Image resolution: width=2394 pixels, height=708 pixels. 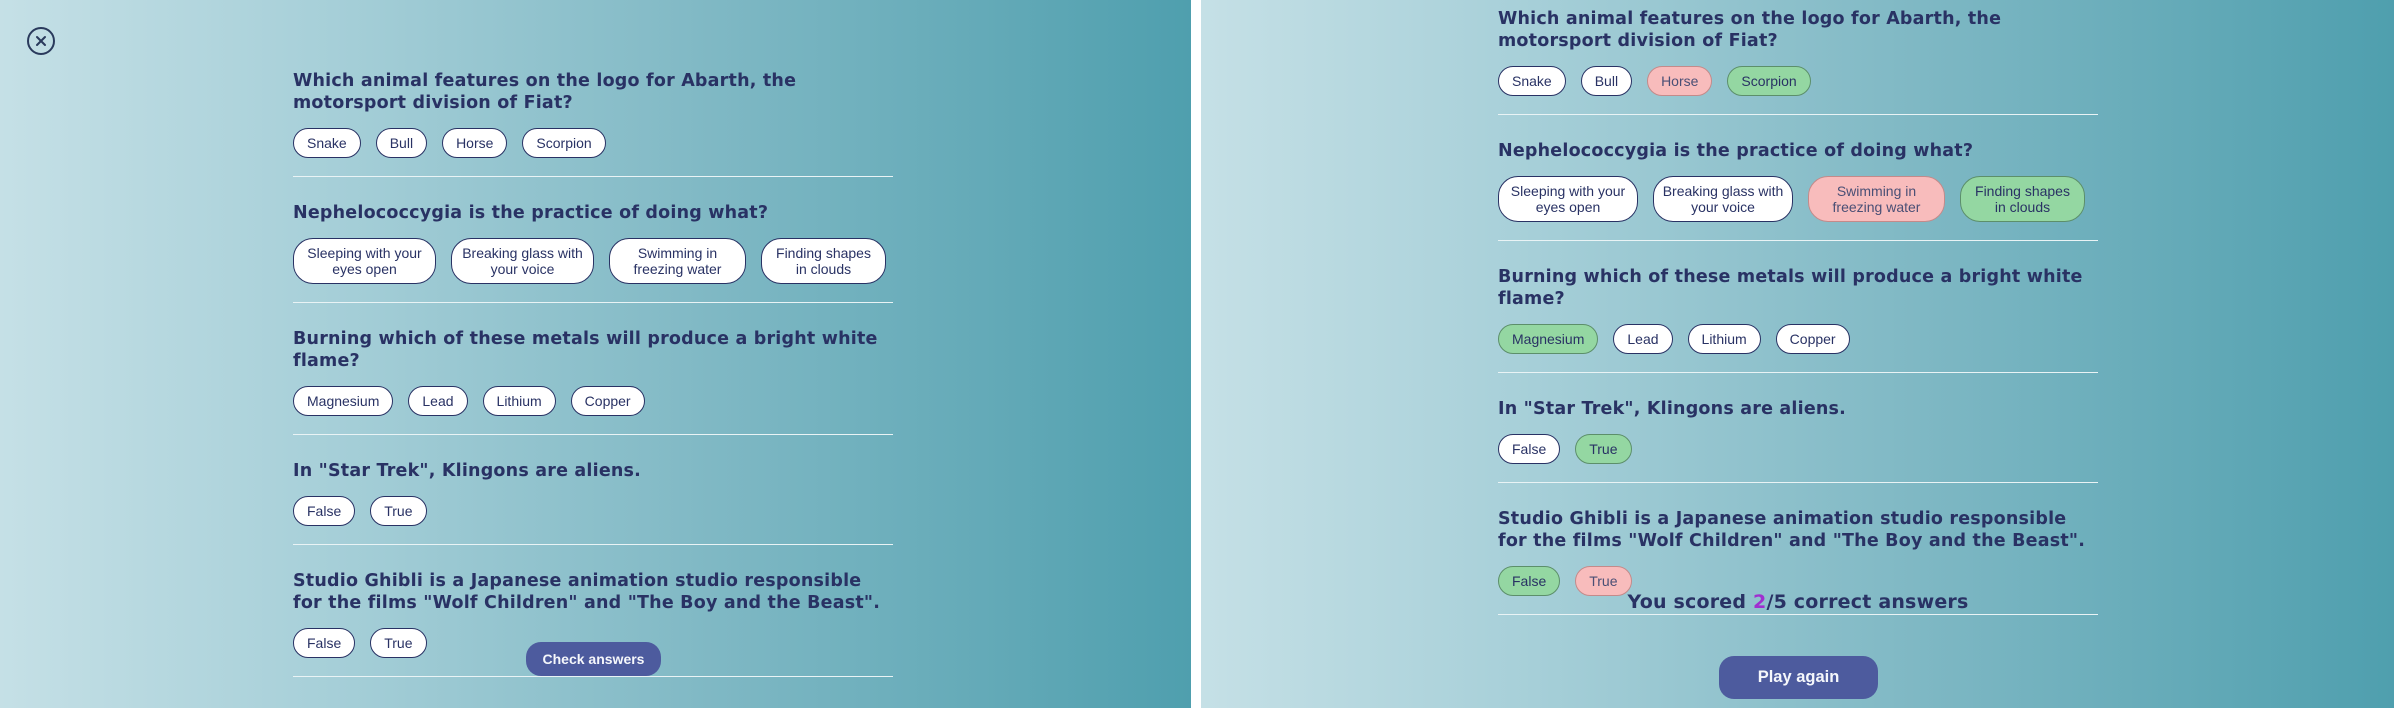 I want to click on close-icon, so click(x=41, y=41).